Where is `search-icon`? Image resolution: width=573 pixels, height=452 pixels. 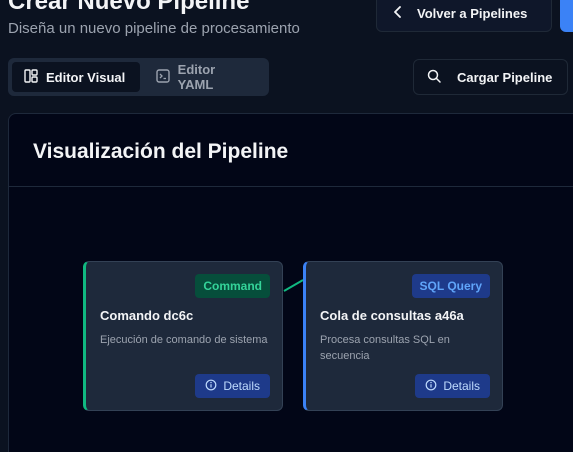
search-icon is located at coordinates (434, 77).